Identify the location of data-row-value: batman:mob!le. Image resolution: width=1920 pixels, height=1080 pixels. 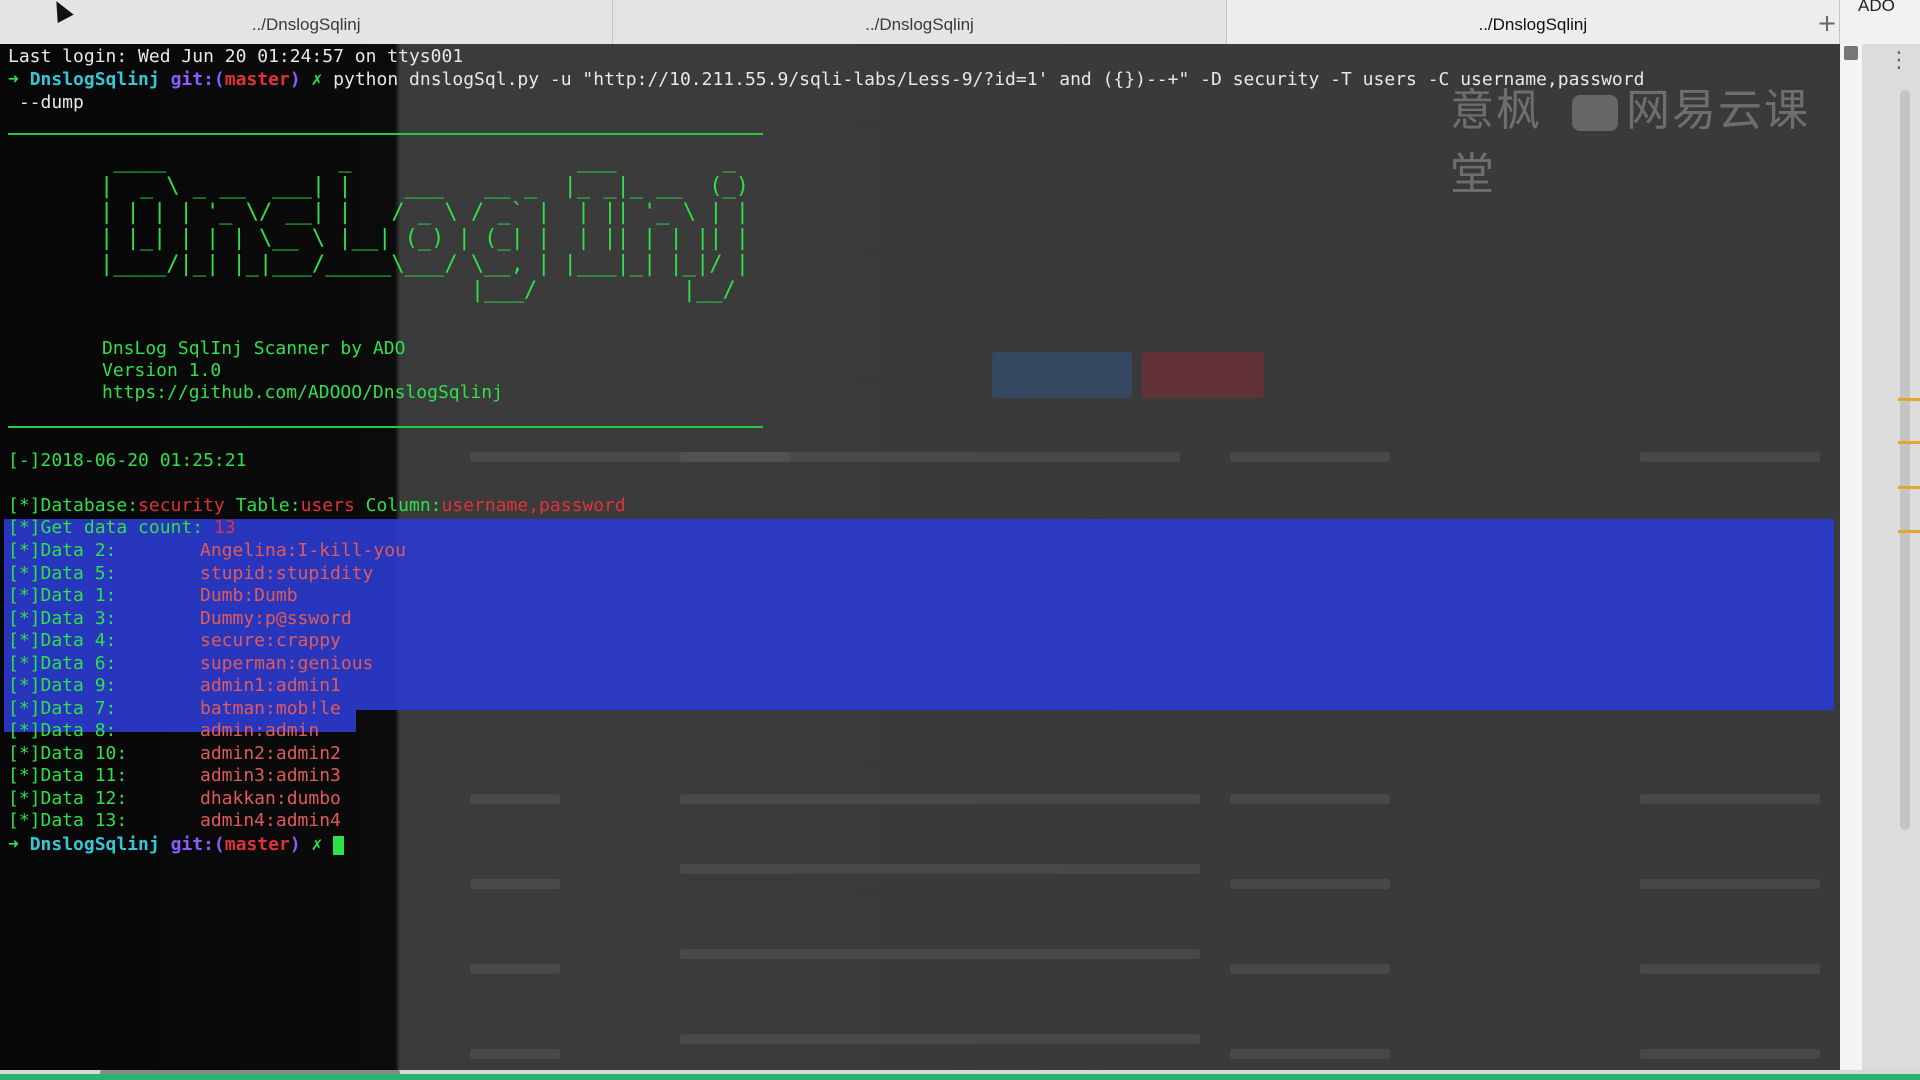
(270, 708).